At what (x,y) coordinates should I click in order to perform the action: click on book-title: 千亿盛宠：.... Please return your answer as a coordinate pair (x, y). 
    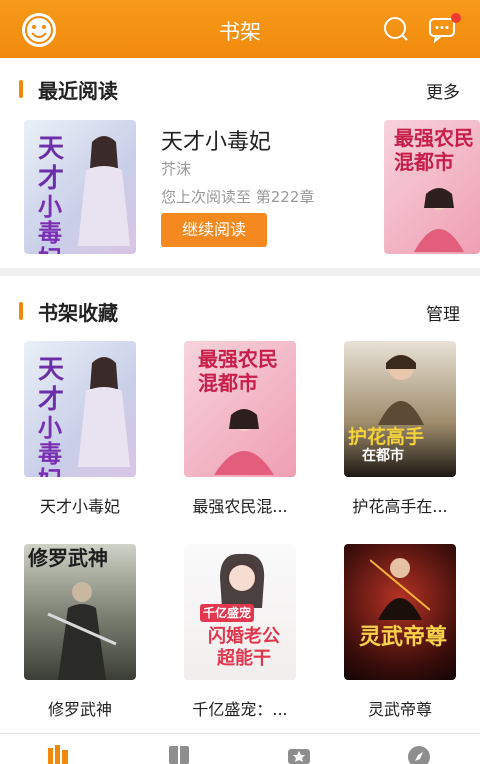
    Looking at the image, I should click on (240, 708).